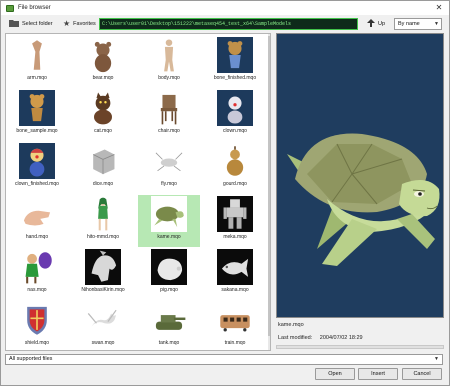  I want to click on grid-scrollbar, so click(269, 192).